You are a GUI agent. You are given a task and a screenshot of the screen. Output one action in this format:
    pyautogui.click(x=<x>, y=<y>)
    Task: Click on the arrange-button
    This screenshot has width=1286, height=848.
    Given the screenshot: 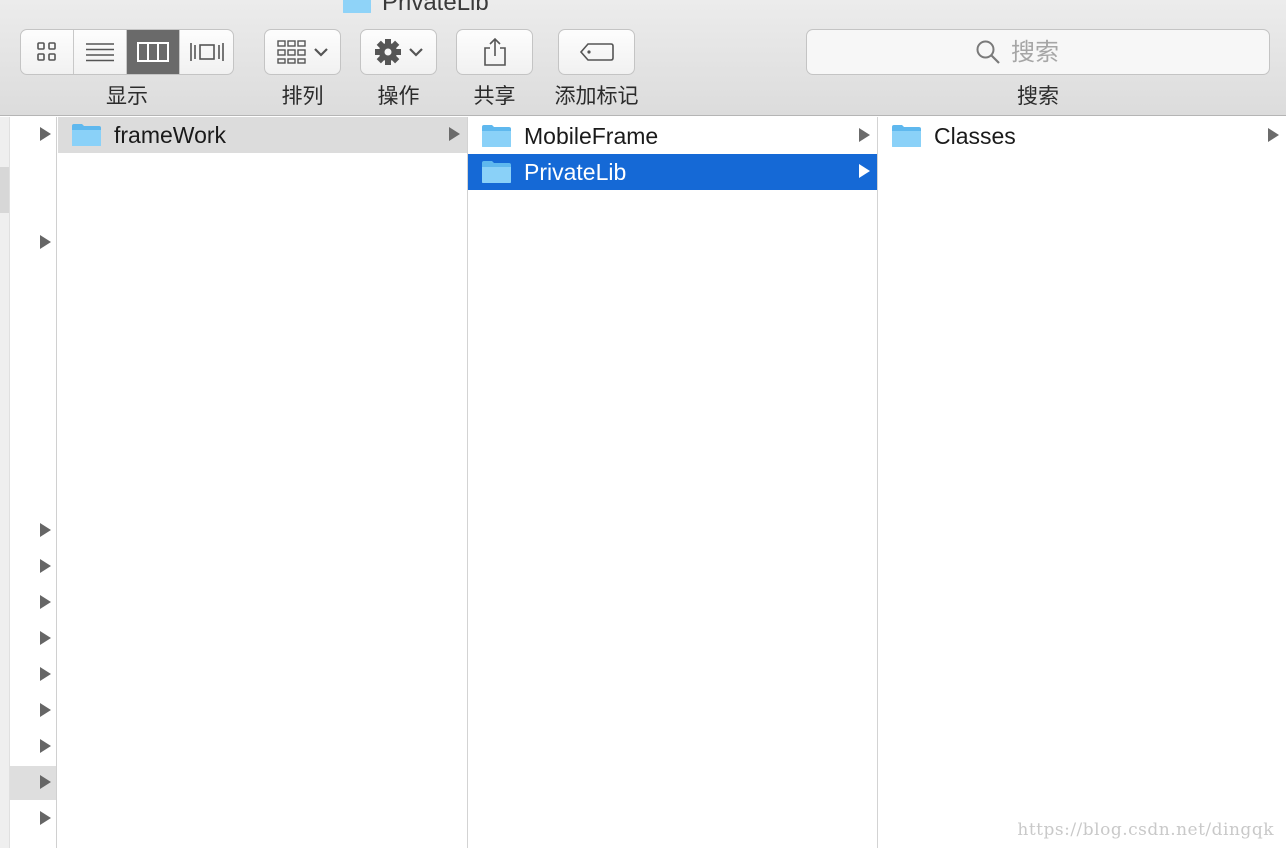 What is the action you would take?
    pyautogui.click(x=302, y=52)
    